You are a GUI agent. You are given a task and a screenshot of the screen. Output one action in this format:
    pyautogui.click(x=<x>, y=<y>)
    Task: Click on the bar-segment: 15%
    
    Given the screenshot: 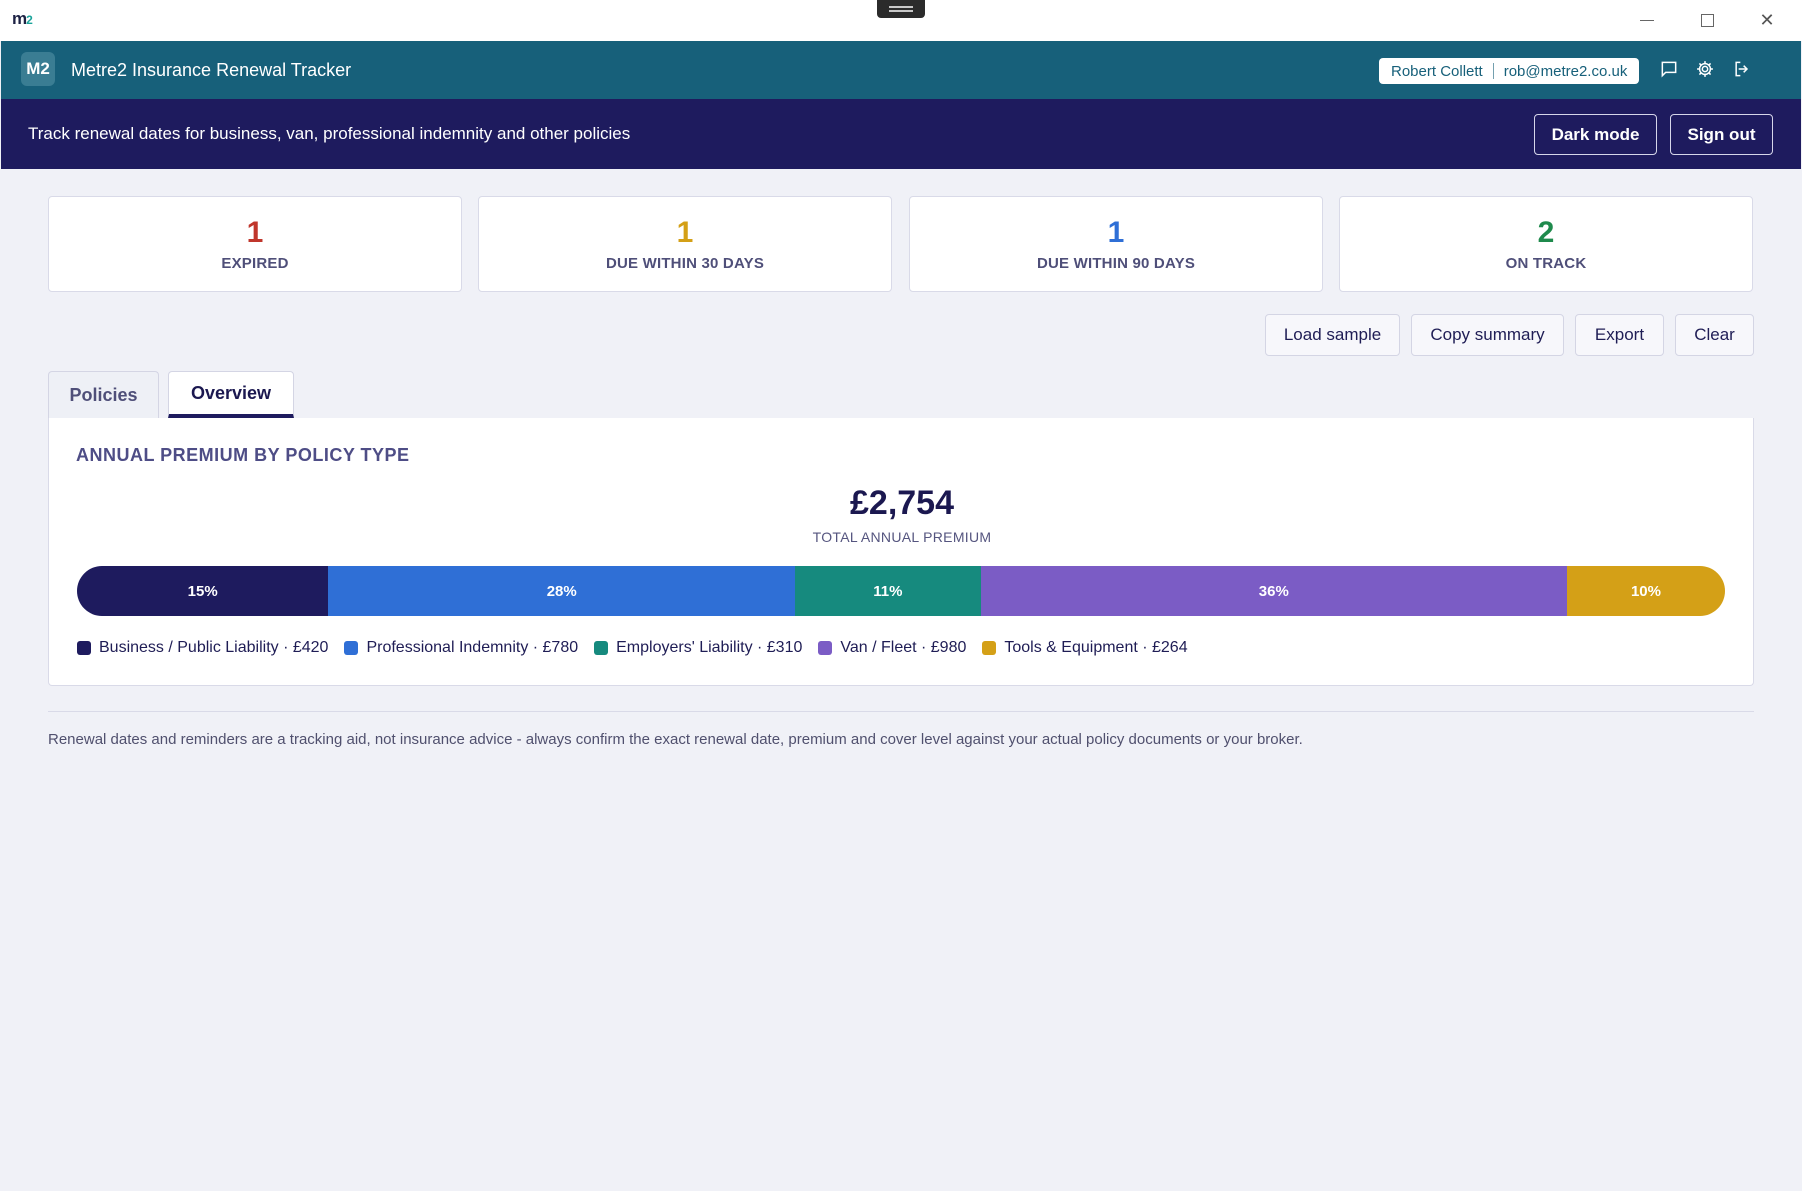 What is the action you would take?
    pyautogui.click(x=203, y=591)
    